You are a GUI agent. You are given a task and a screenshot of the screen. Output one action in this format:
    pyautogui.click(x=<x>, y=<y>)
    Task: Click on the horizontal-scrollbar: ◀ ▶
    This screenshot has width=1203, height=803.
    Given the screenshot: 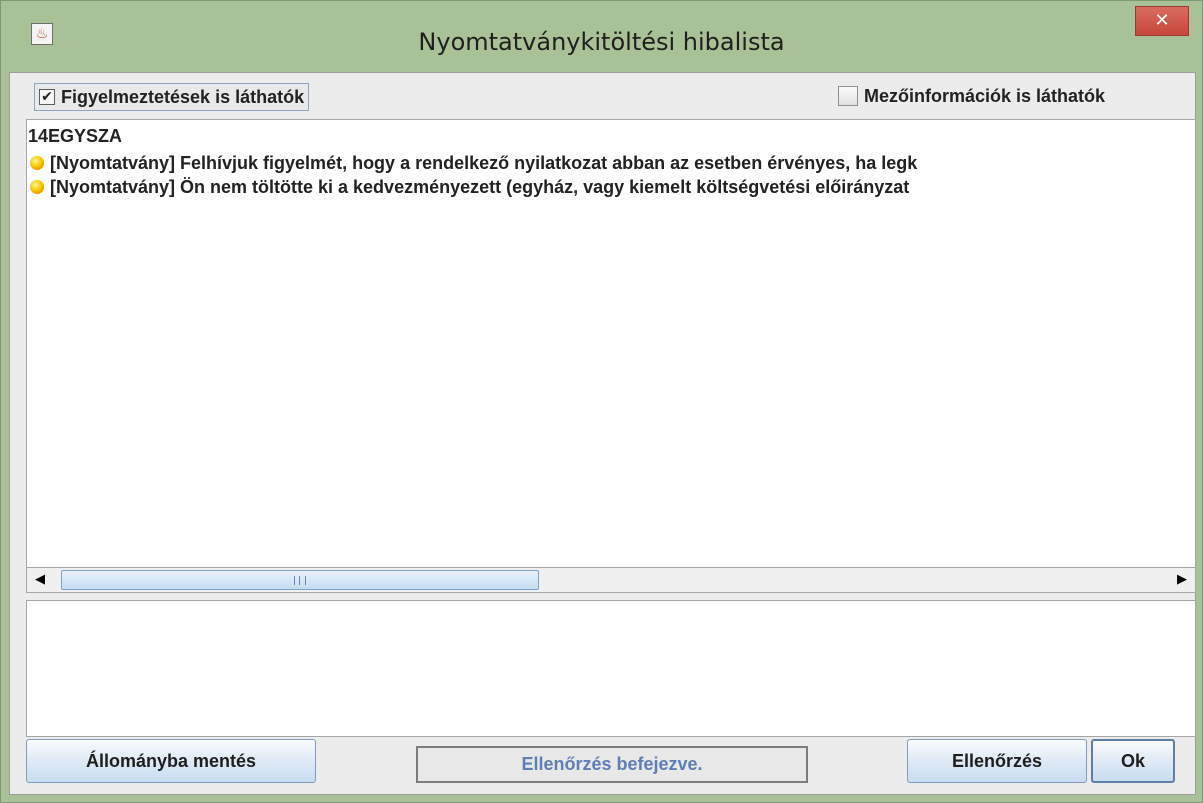 What is the action you would take?
    pyautogui.click(x=611, y=580)
    